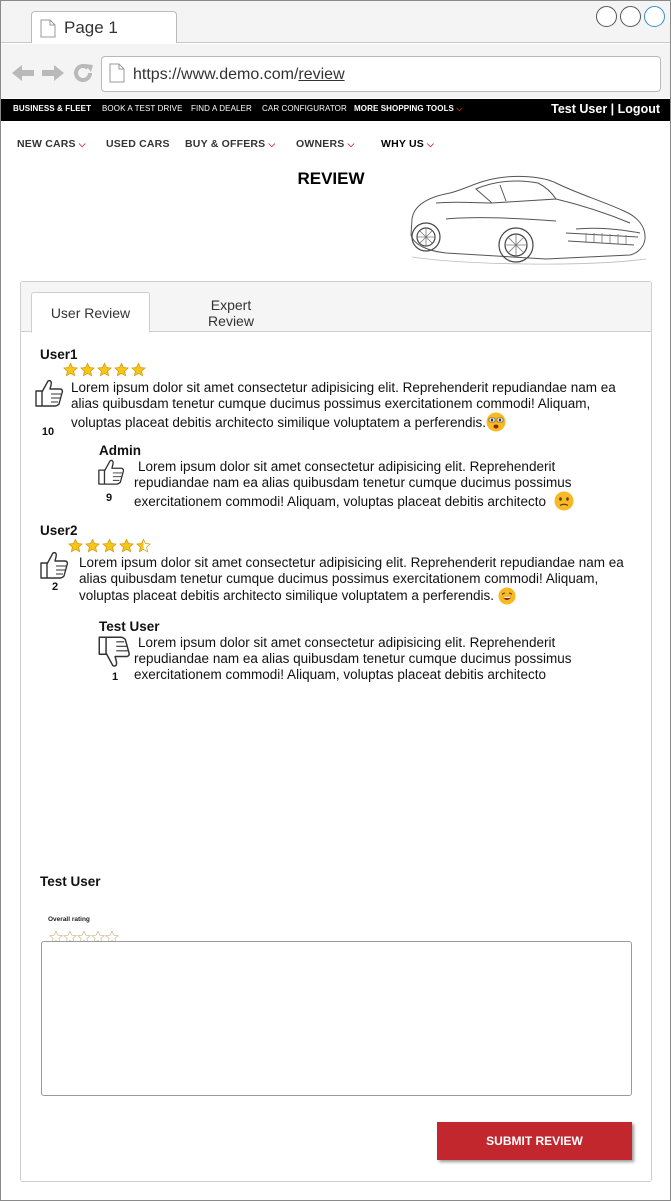 Image resolution: width=671 pixels, height=1201 pixels. I want to click on topbar-link-book-test-drive: BOOK A TEST DRIVE, so click(142, 108).